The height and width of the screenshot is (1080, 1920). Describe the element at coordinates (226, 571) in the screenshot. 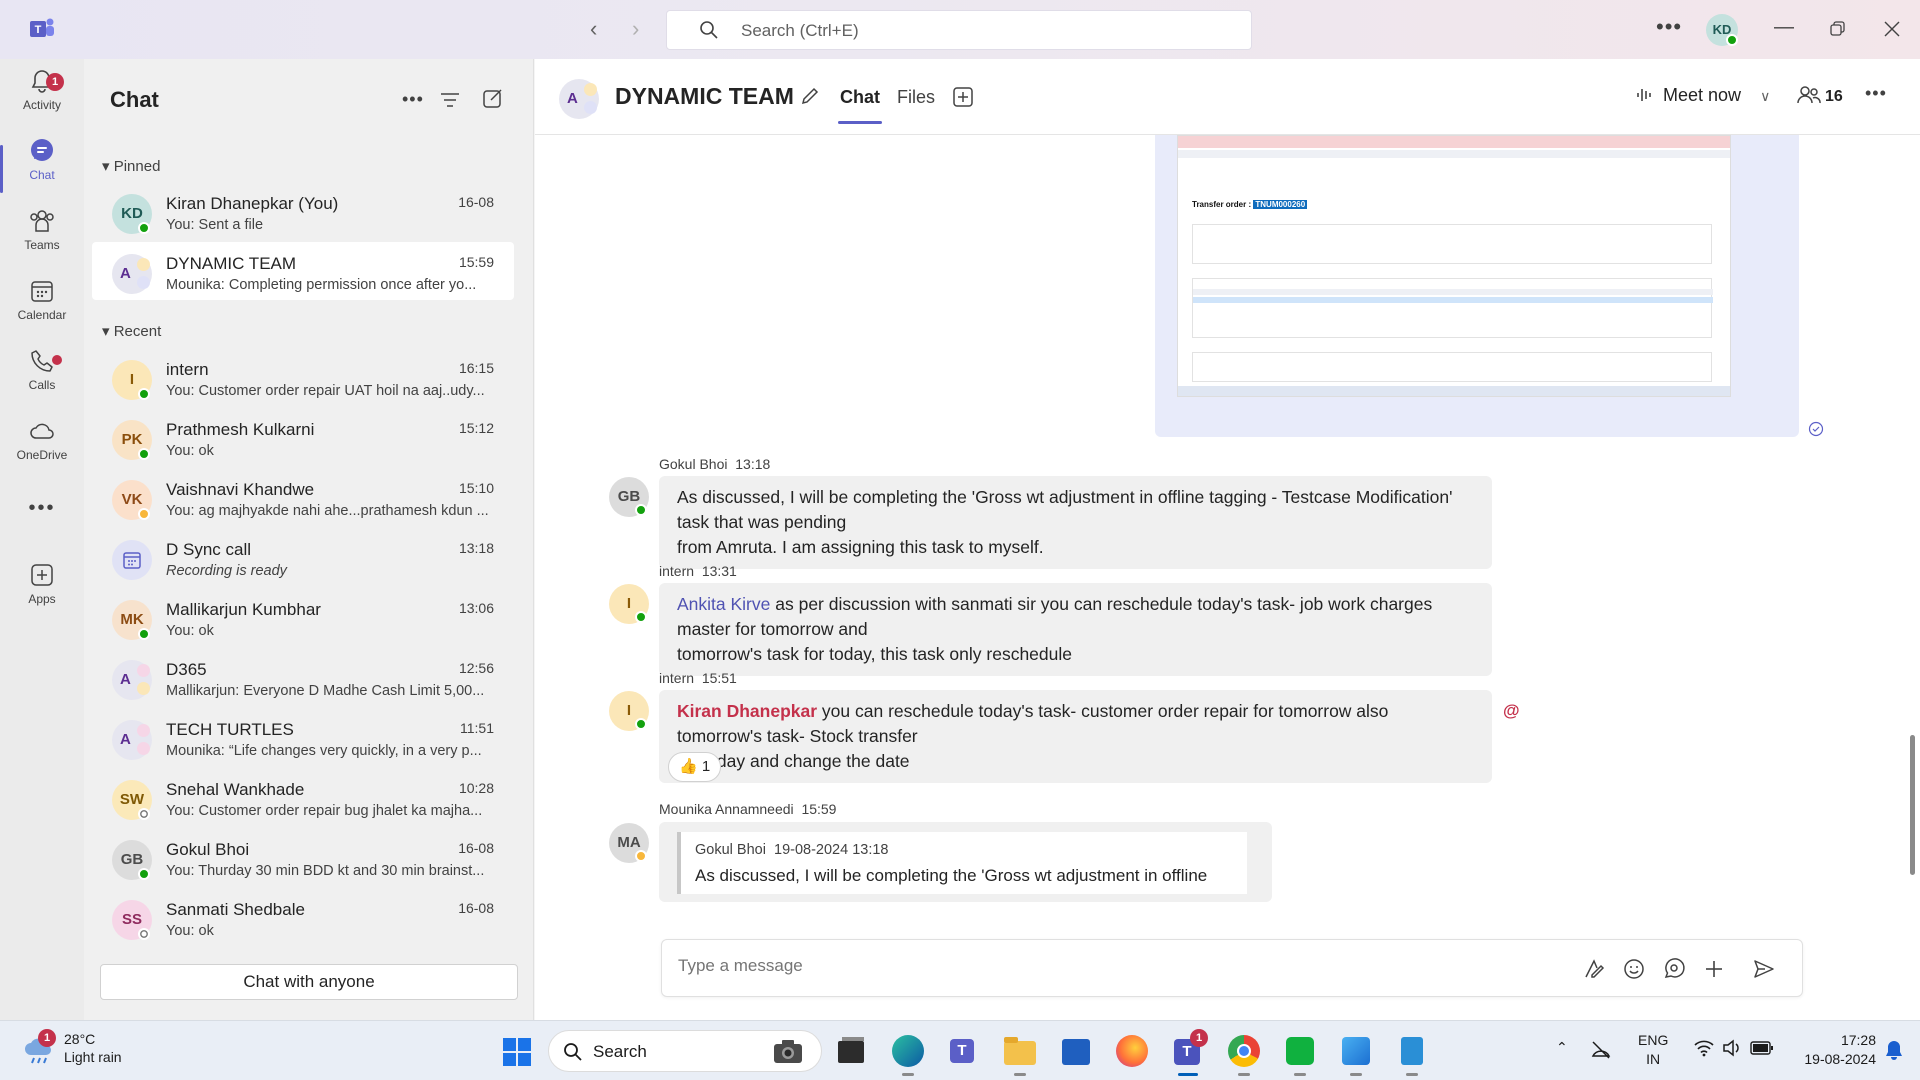

I see `chat-preview: Recording is ready` at that location.